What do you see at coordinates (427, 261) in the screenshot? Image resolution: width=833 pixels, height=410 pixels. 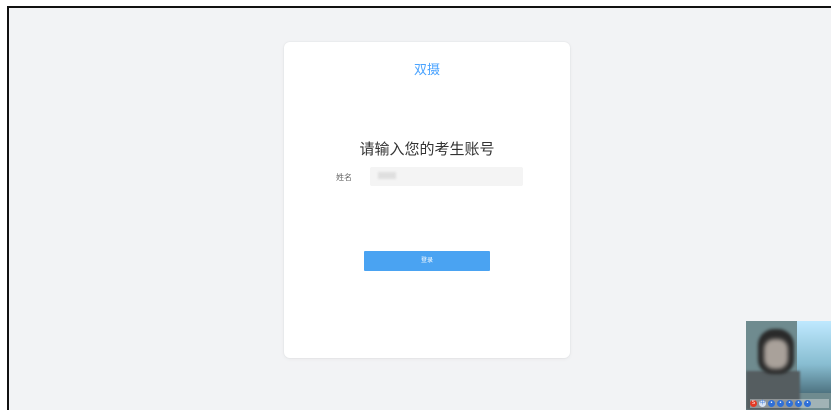 I see `login-button: 登录` at bounding box center [427, 261].